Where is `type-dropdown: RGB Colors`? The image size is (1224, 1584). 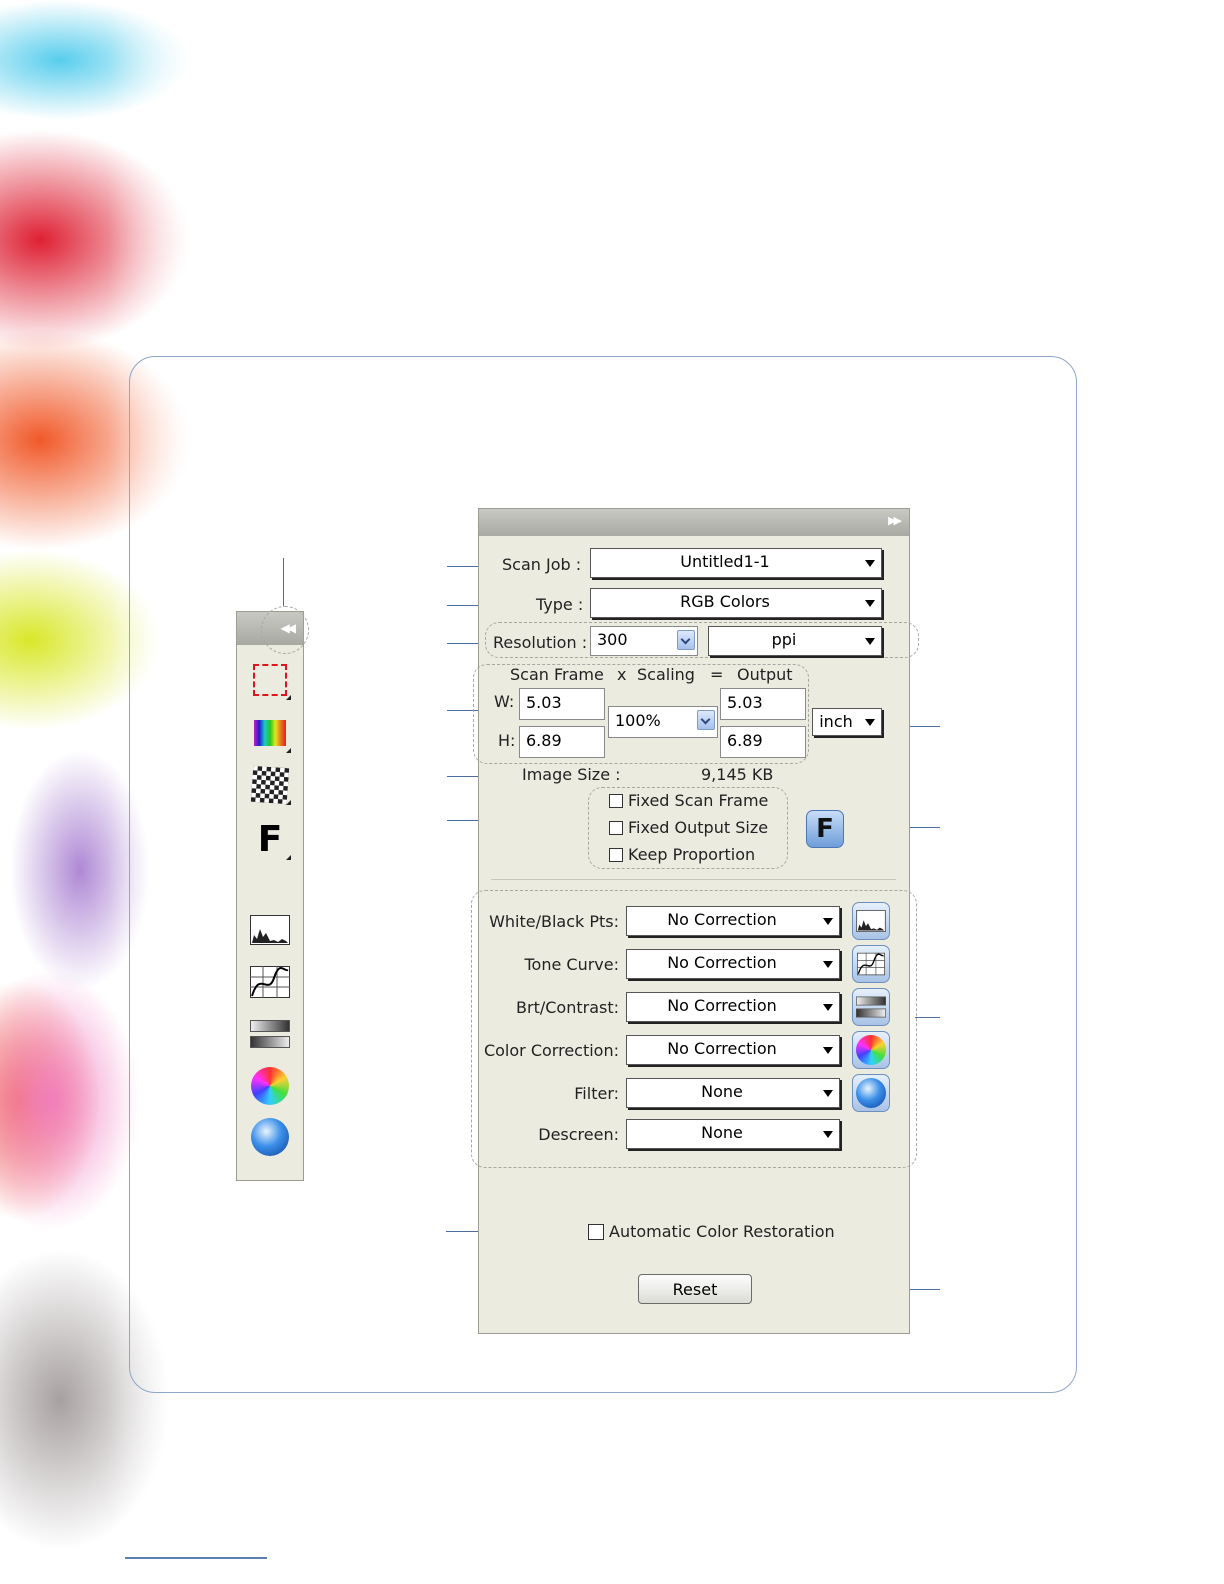 type-dropdown: RGB Colors is located at coordinates (736, 603).